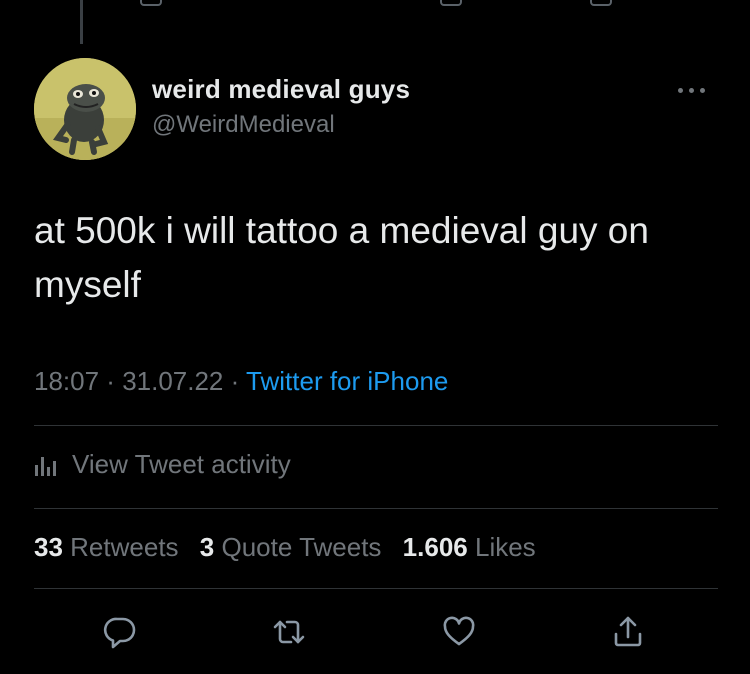 The width and height of the screenshot is (750, 674). Describe the element at coordinates (347, 381) in the screenshot. I see `tweet-source: Twitter for iPhone` at that location.